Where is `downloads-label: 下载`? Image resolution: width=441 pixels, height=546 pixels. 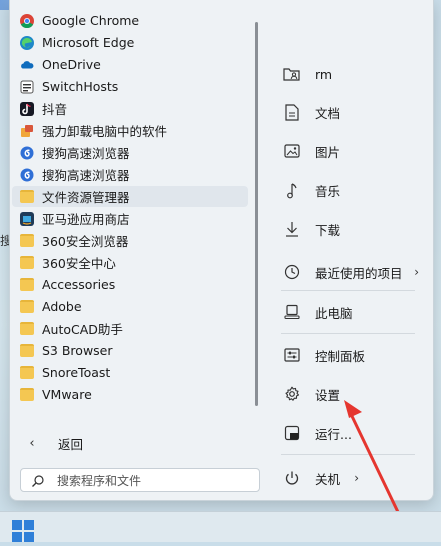 downloads-label: 下载 is located at coordinates (328, 230).